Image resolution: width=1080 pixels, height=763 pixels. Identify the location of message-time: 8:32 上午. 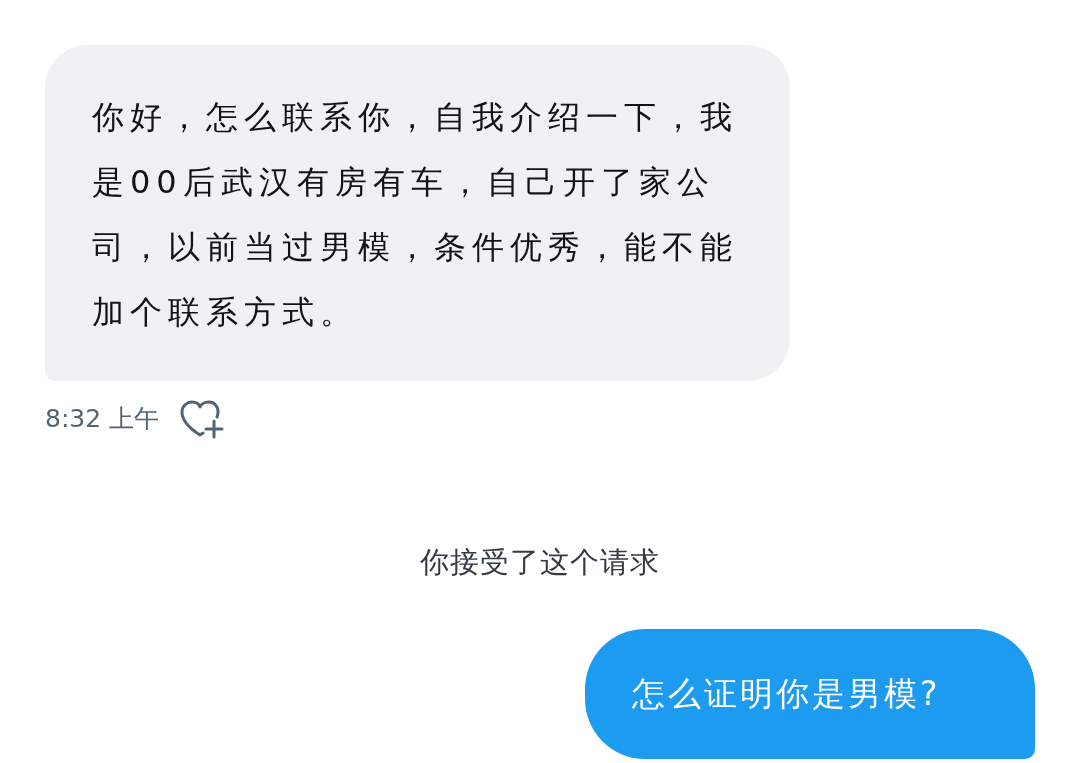
(102, 419).